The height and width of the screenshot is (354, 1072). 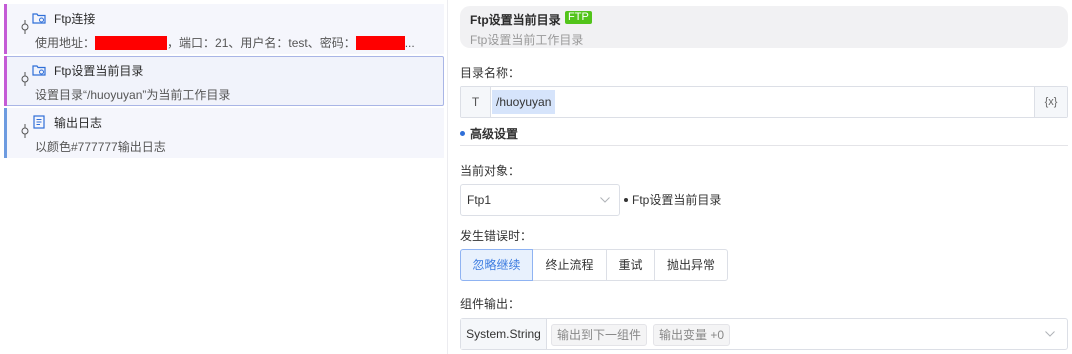 I want to click on text-type-prefix: T, so click(x=476, y=102).